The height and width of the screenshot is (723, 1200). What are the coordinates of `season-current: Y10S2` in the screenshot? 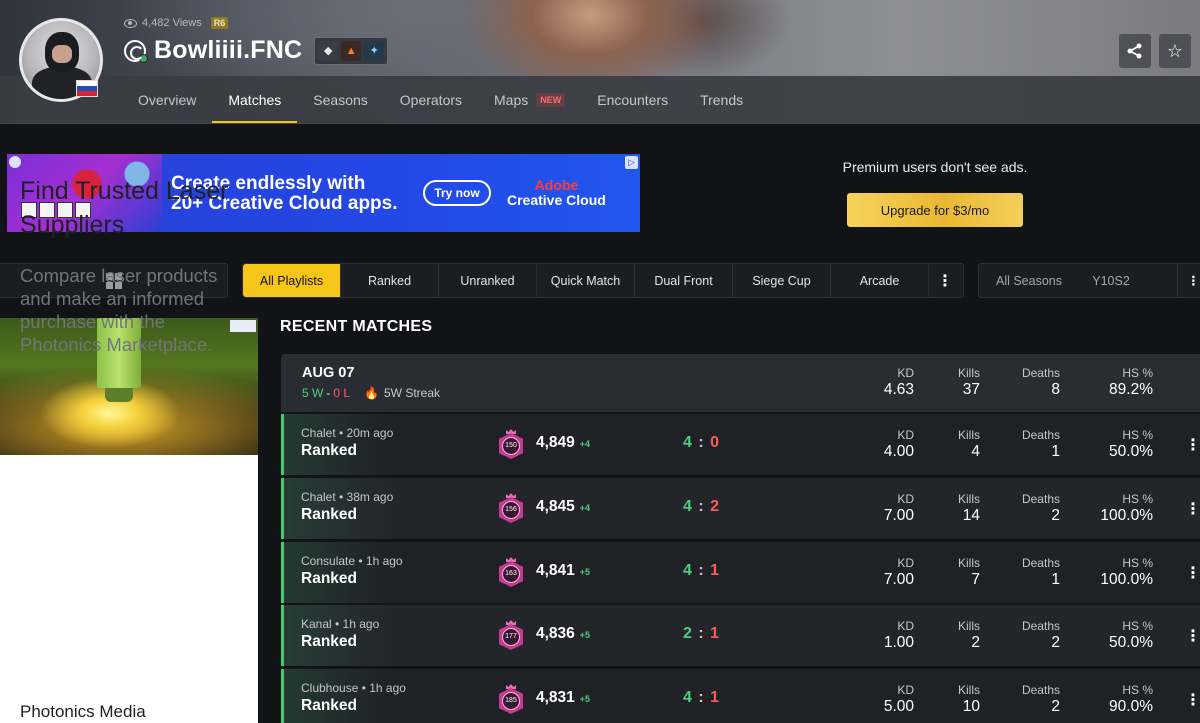 It's located at (1111, 281).